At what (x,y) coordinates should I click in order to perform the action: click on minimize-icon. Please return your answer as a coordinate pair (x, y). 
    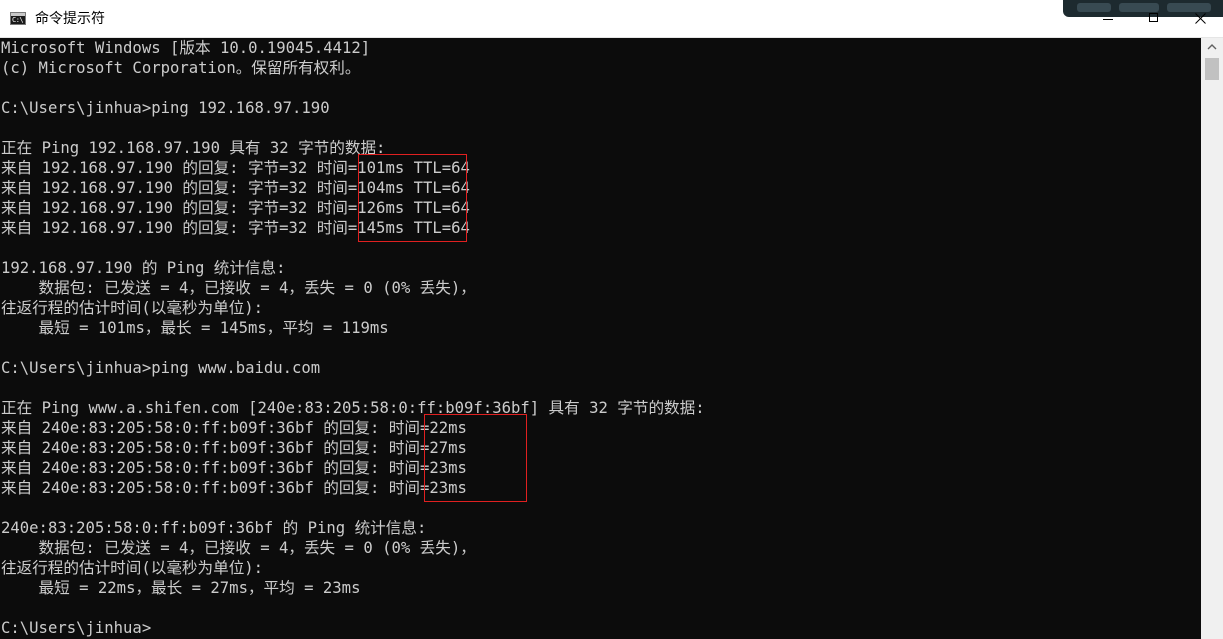
    Looking at the image, I should click on (1108, 19).